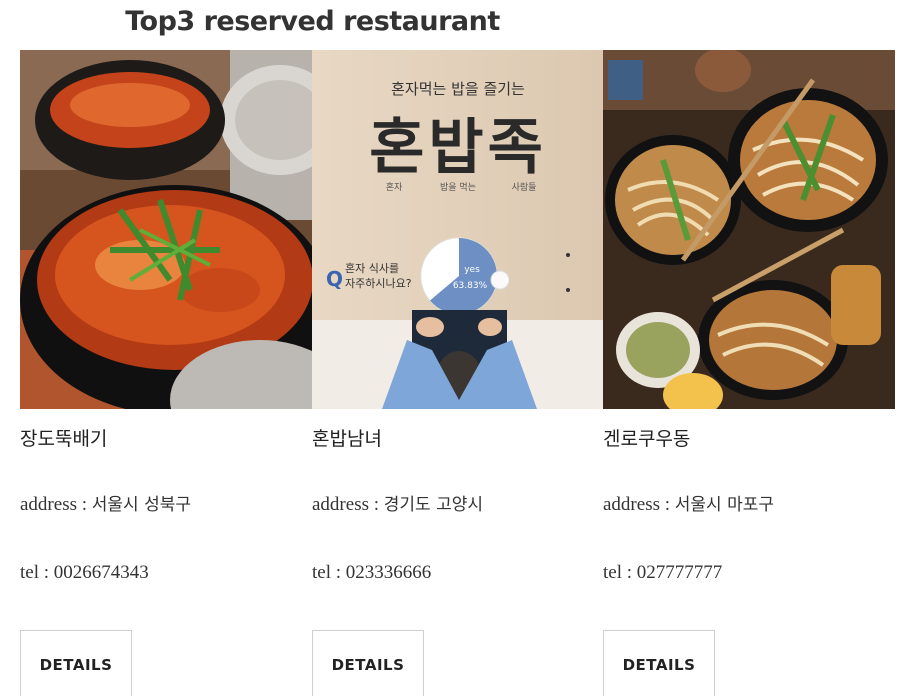 The image size is (898, 696). What do you see at coordinates (84, 572) in the screenshot?
I see `restaurant-tel: tel : 0026674343` at bounding box center [84, 572].